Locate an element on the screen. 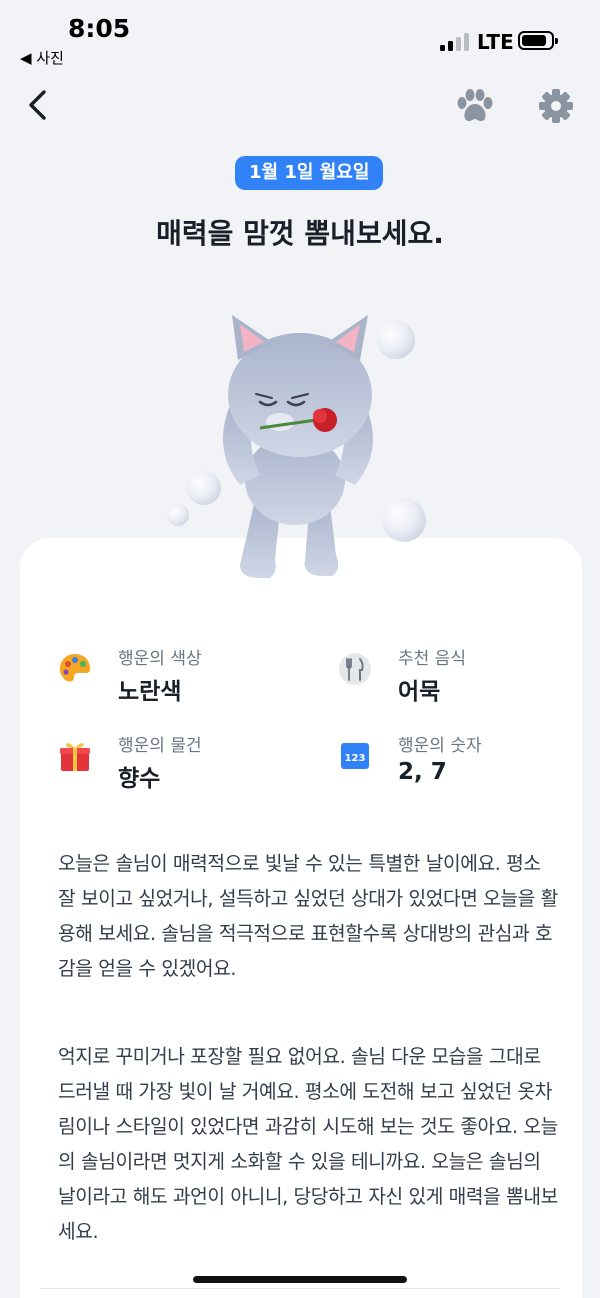 This screenshot has height=1298, width=600. date-badge: 1월 1일 월요일 is located at coordinates (309, 173).